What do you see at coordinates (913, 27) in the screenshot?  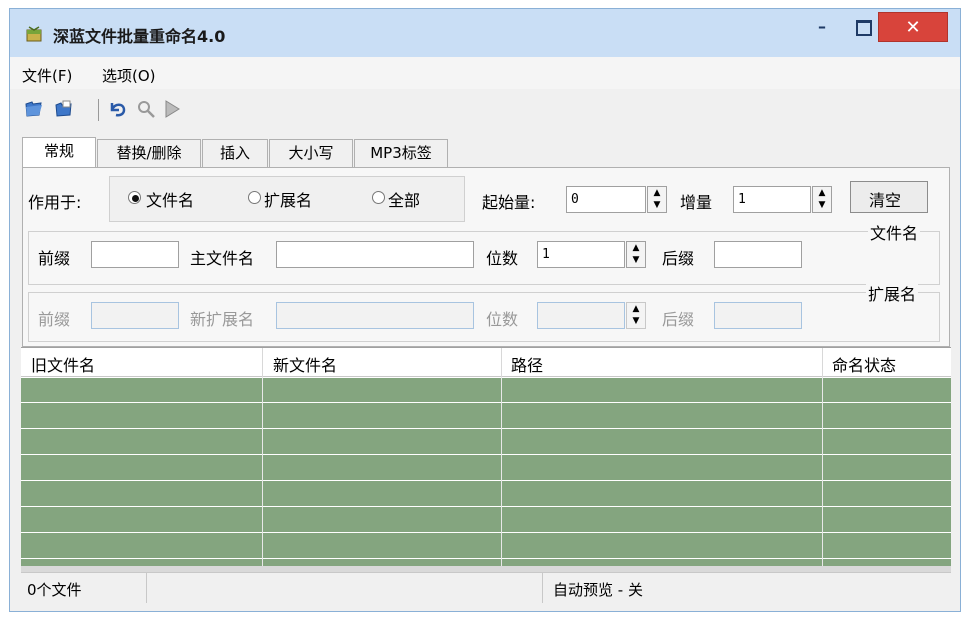 I see `close-button: ✕` at bounding box center [913, 27].